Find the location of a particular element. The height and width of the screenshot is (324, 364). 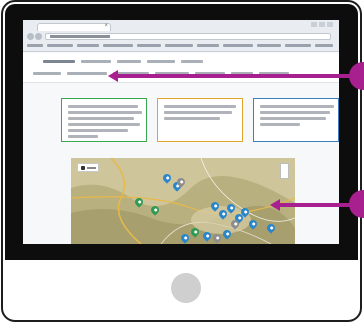

map-legend is located at coordinates (88, 167).